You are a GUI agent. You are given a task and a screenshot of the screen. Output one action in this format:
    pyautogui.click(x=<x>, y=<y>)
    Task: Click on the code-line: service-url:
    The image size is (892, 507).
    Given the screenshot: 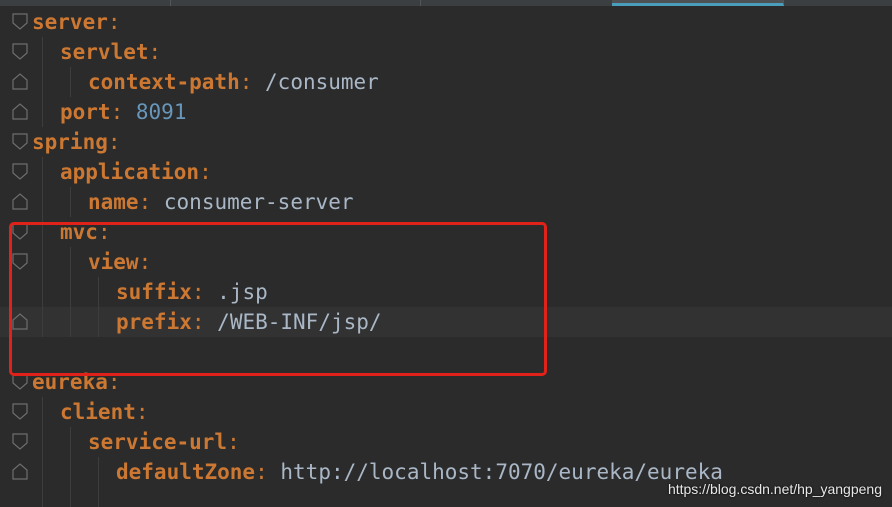 What is the action you would take?
    pyautogui.click(x=164, y=442)
    